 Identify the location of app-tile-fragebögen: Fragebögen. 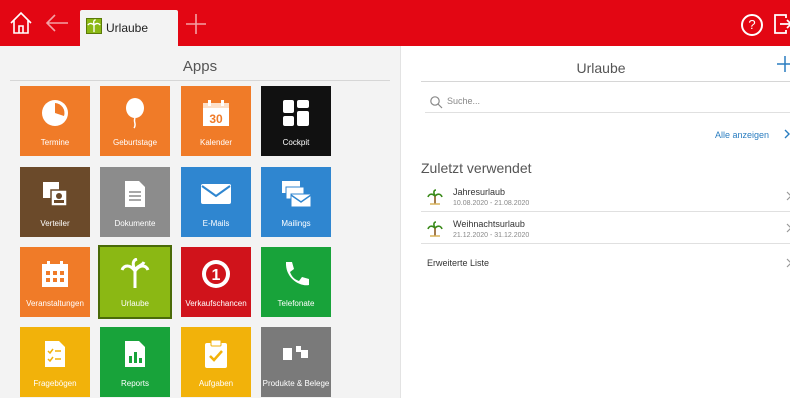
(55, 362).